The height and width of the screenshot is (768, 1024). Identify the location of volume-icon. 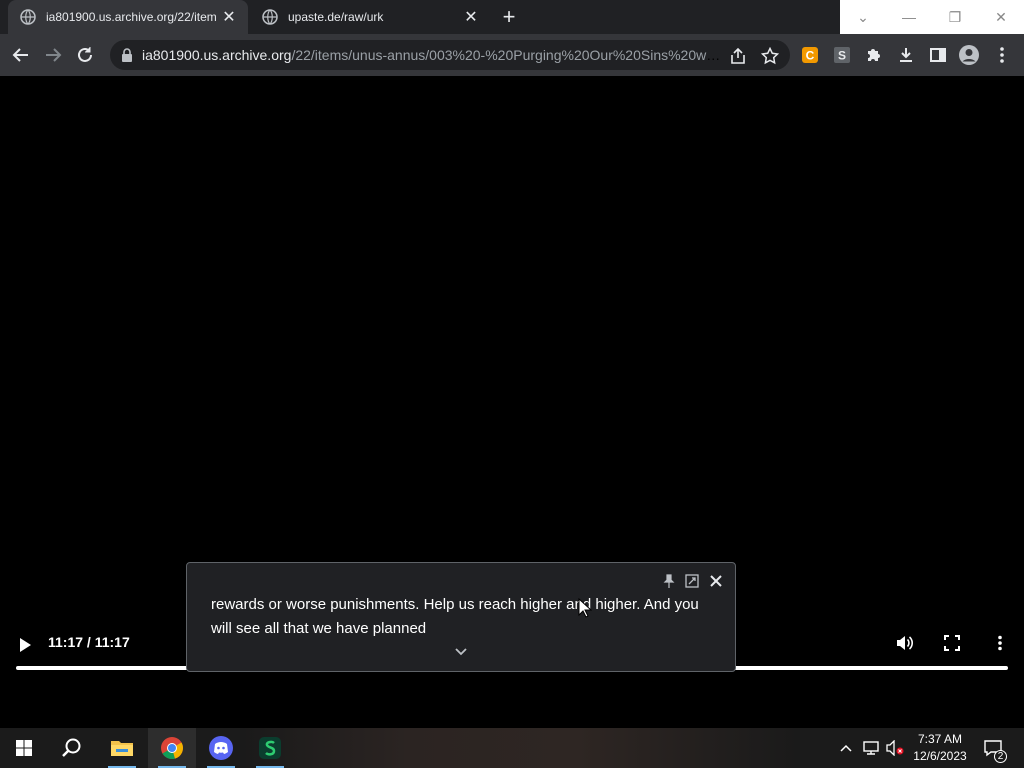
(905, 643).